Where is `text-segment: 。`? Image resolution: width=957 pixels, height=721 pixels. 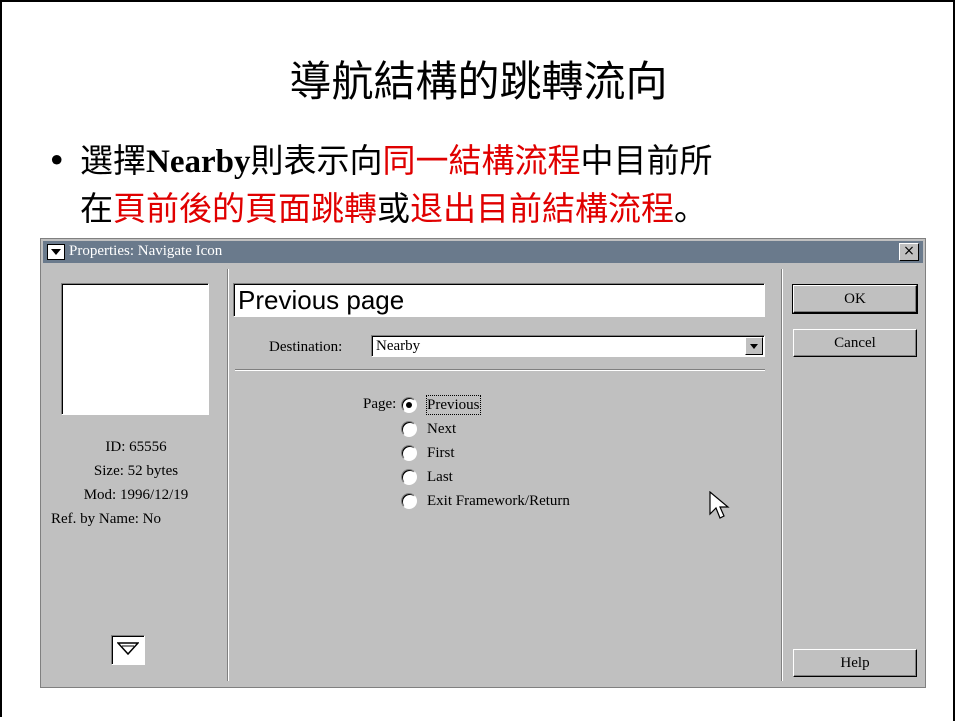
text-segment: 。 is located at coordinates (690, 208).